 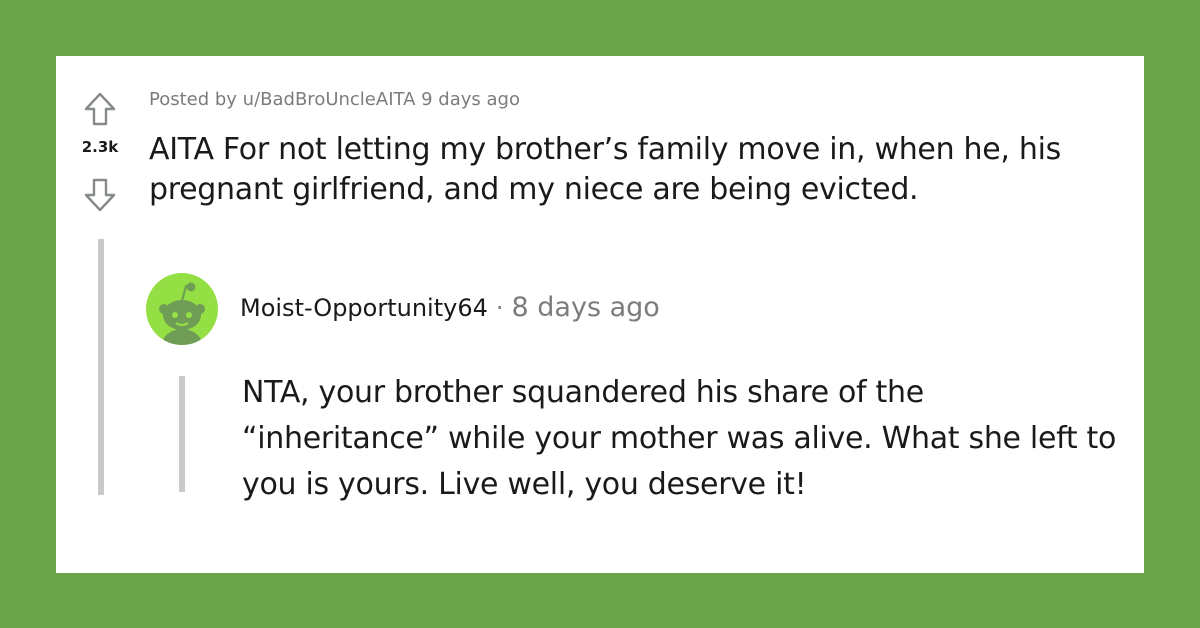 I want to click on comment-thread-line, so click(x=182, y=434).